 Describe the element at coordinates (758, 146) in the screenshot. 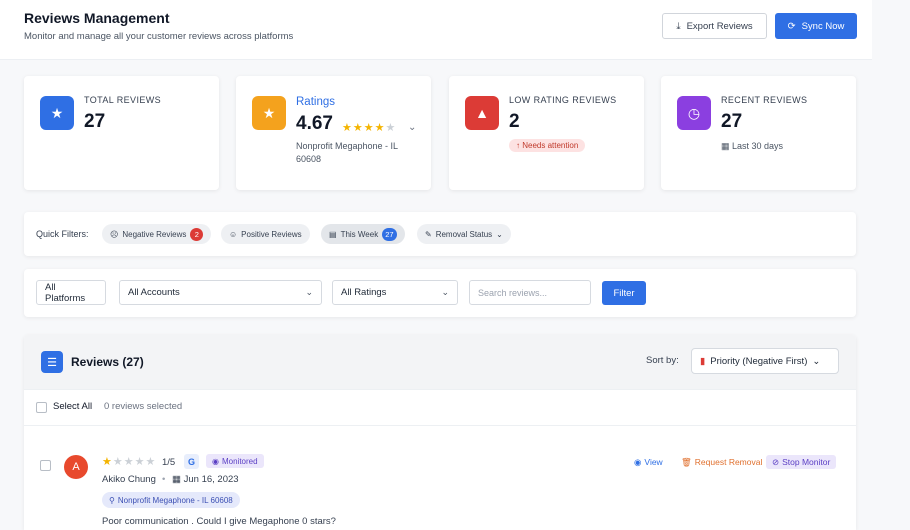

I see `recent-period-label: Last 30 days` at that location.